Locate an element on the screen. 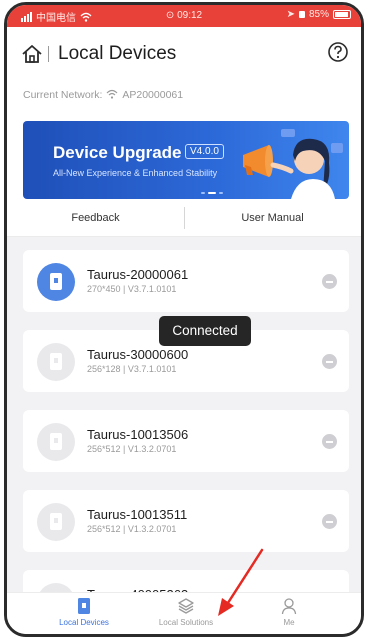 This screenshot has height=639, width=368. tab-local-devices: Local Devices is located at coordinates (84, 612).